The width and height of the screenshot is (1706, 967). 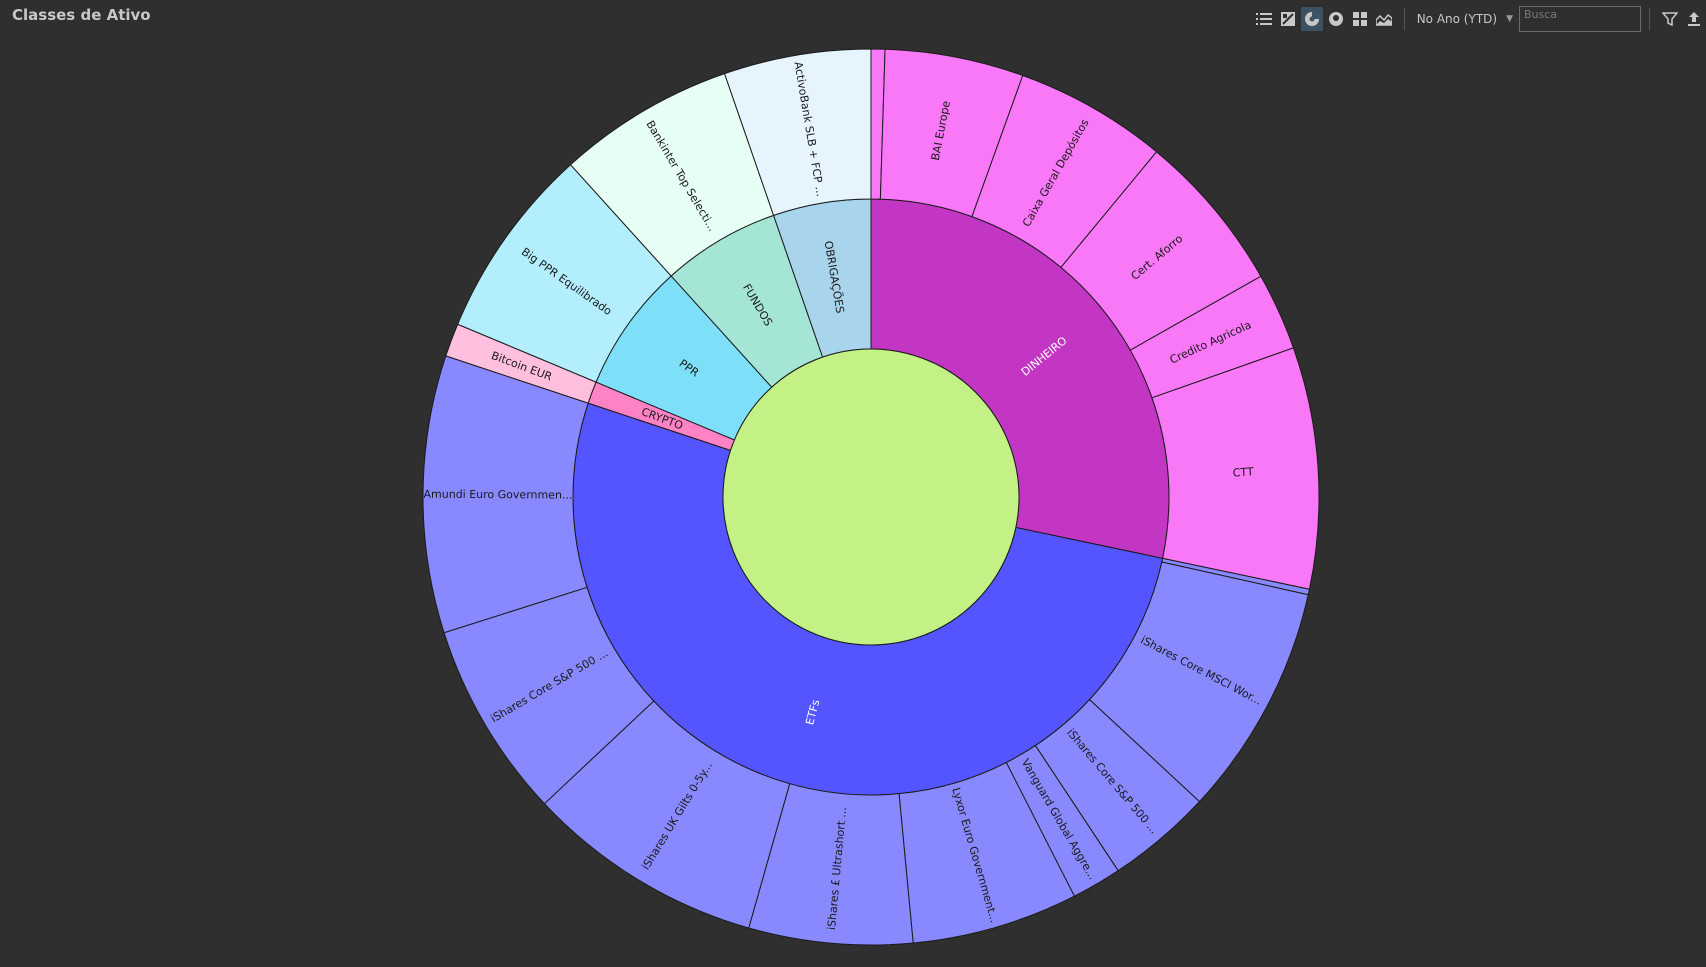 I want to click on asset-label-ctt: CTT, so click(x=1243, y=472).